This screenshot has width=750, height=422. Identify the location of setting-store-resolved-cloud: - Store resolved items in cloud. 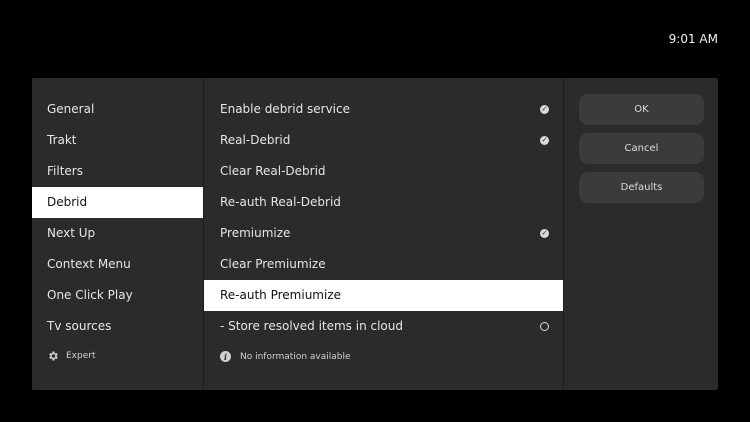
(383, 326).